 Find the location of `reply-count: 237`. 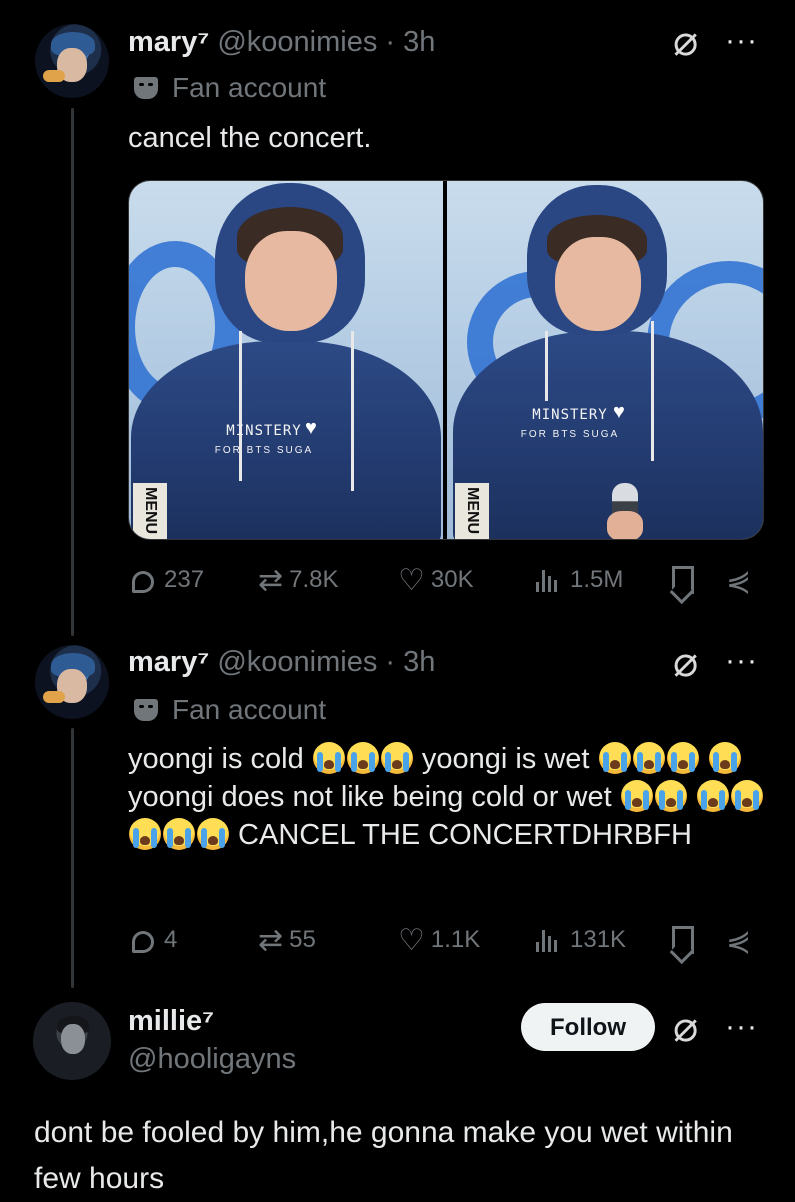

reply-count: 237 is located at coordinates (184, 579).